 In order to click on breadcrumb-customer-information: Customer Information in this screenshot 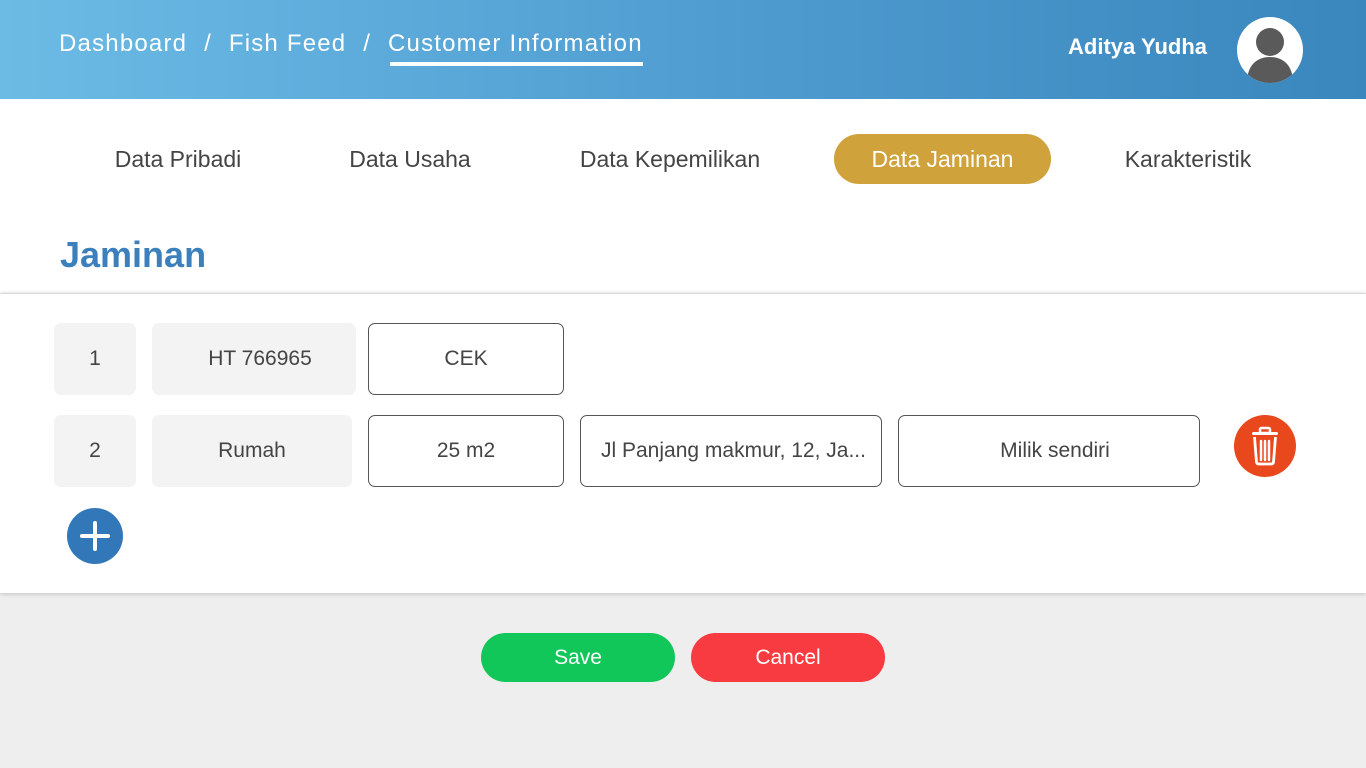, I will do `click(515, 48)`.